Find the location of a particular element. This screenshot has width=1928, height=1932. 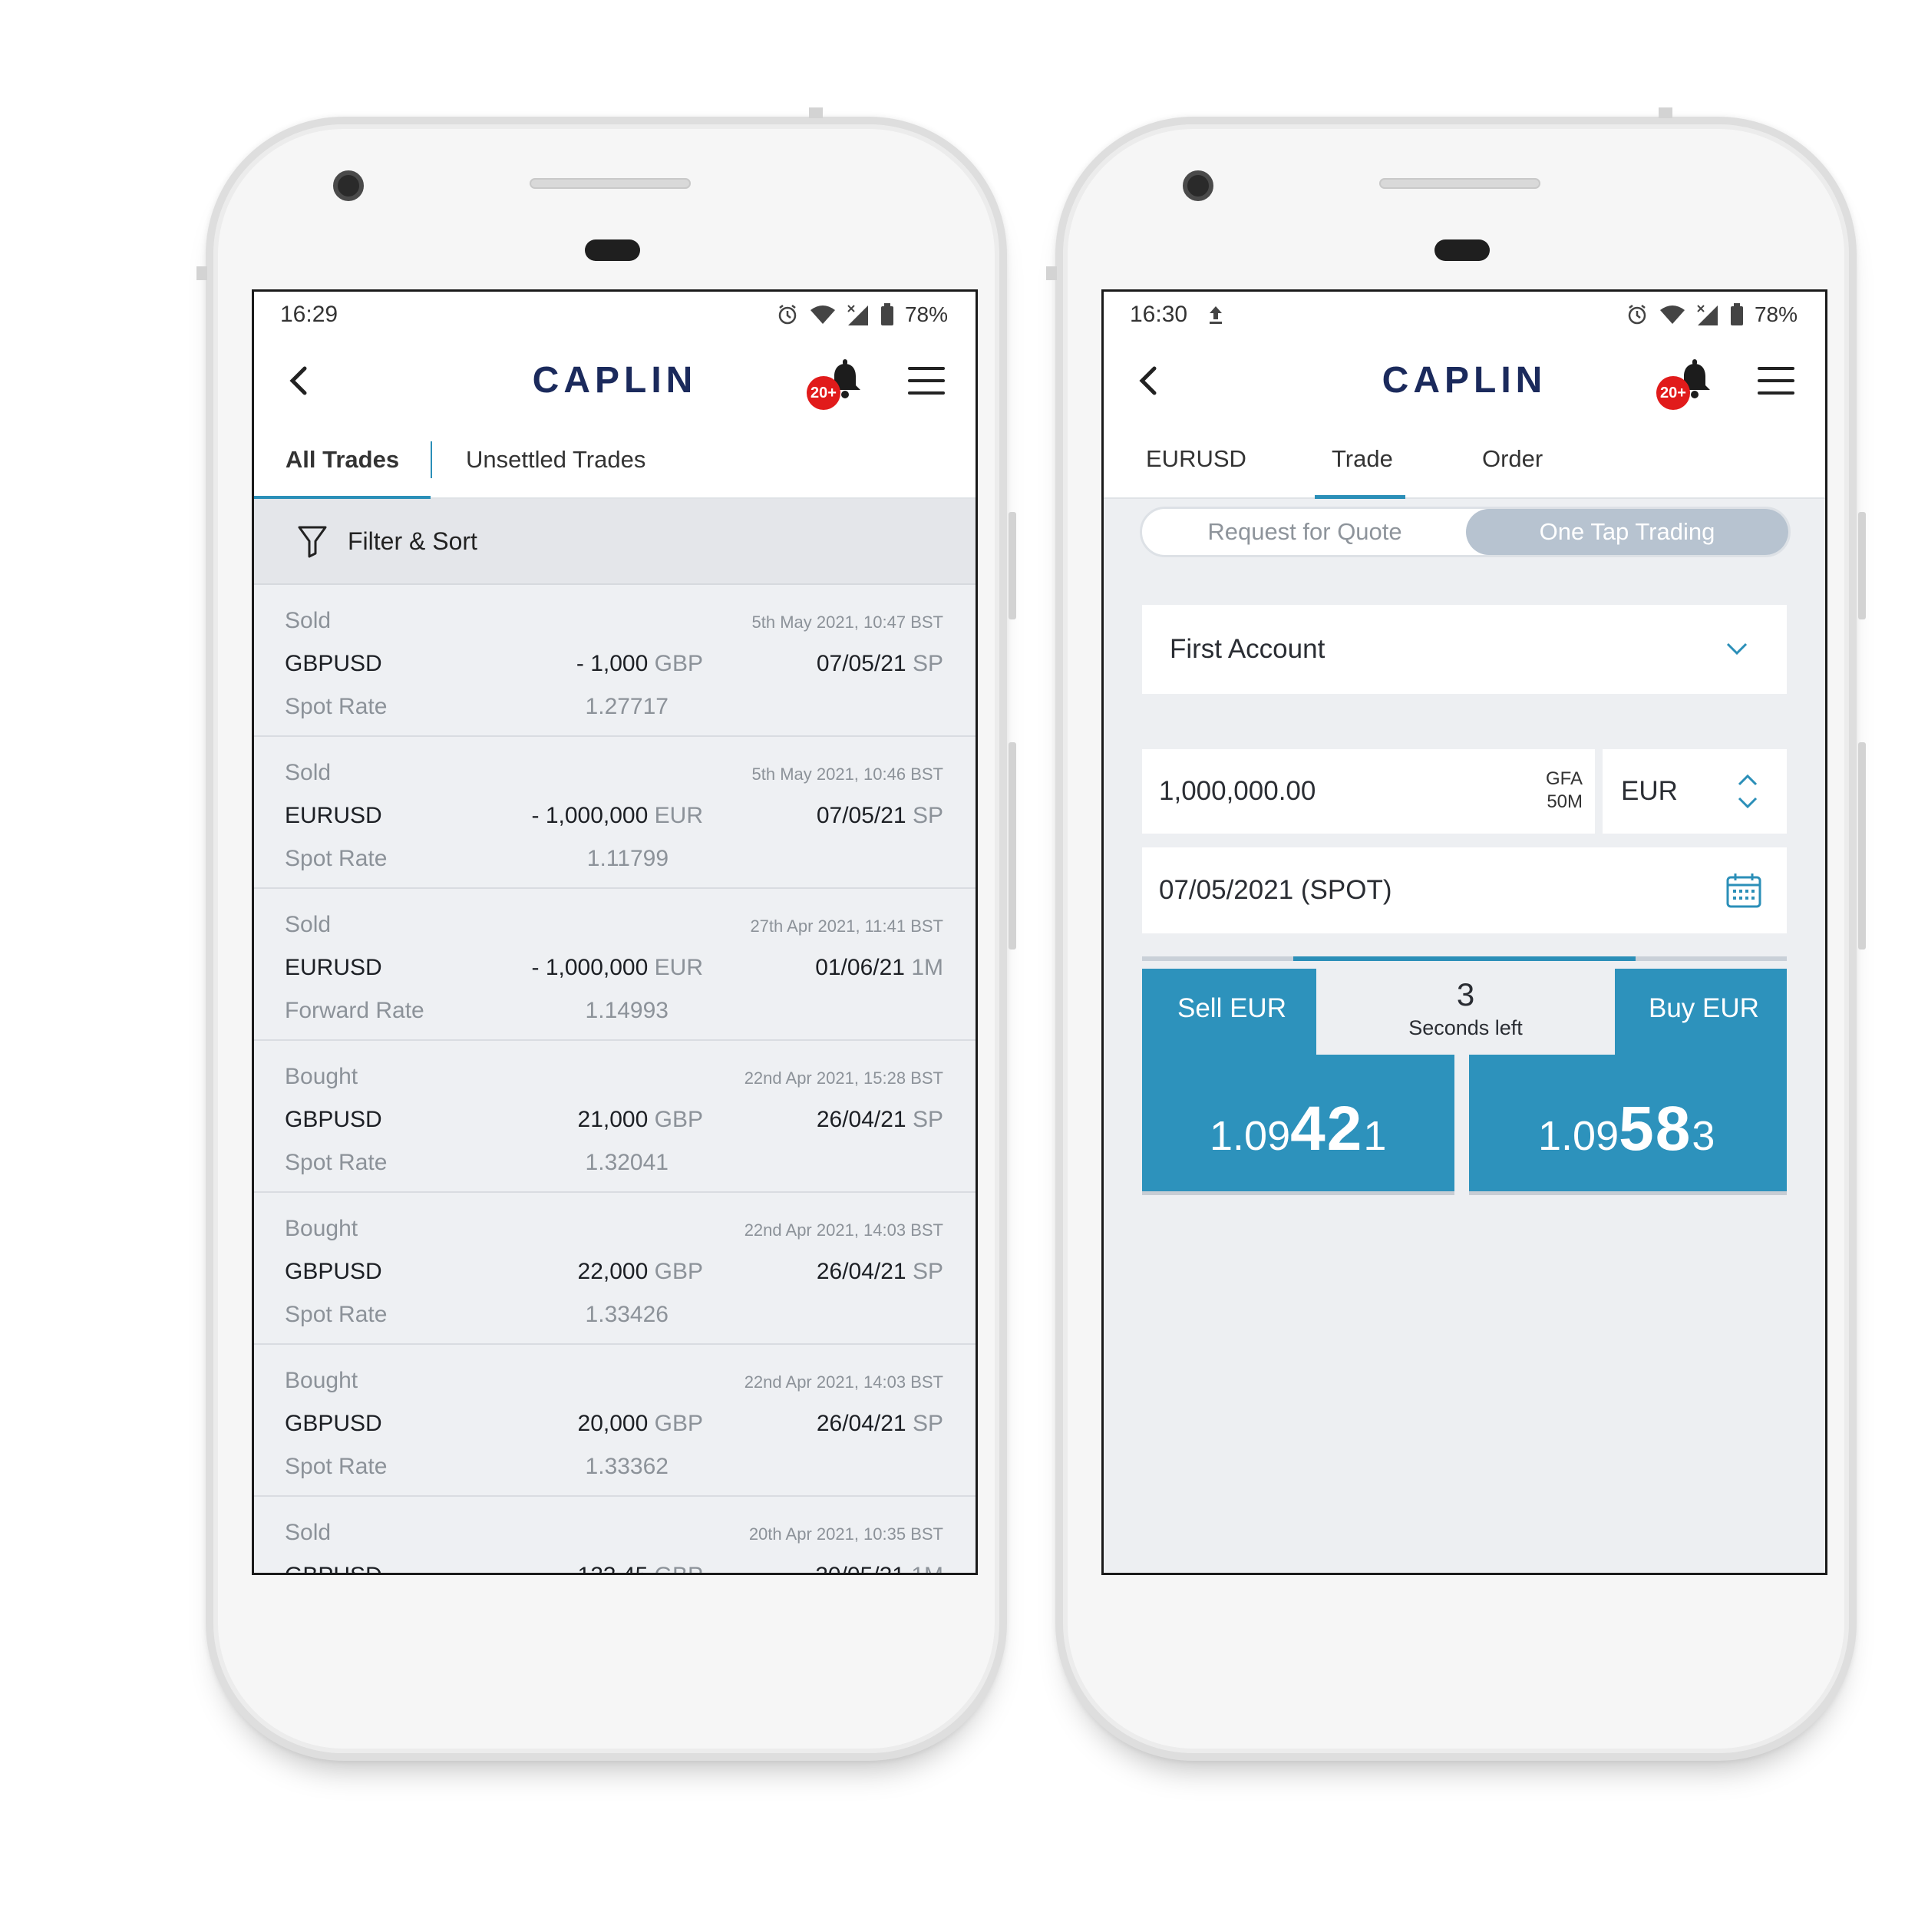

filter-sort-button: Filter & Sort is located at coordinates (615, 542).